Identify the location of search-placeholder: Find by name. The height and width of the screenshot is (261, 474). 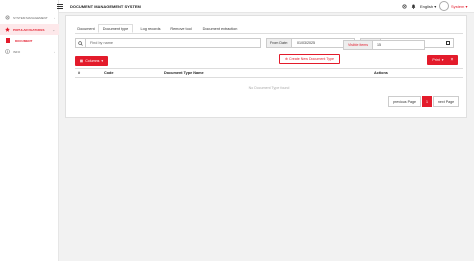
(102, 43).